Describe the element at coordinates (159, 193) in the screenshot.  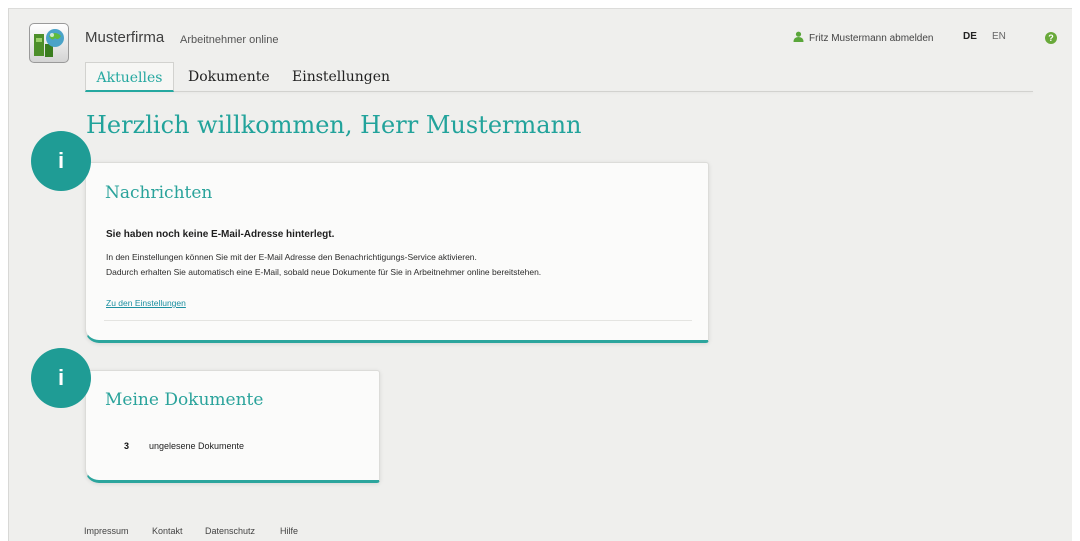
I see `messages-title: Nachrichten` at that location.